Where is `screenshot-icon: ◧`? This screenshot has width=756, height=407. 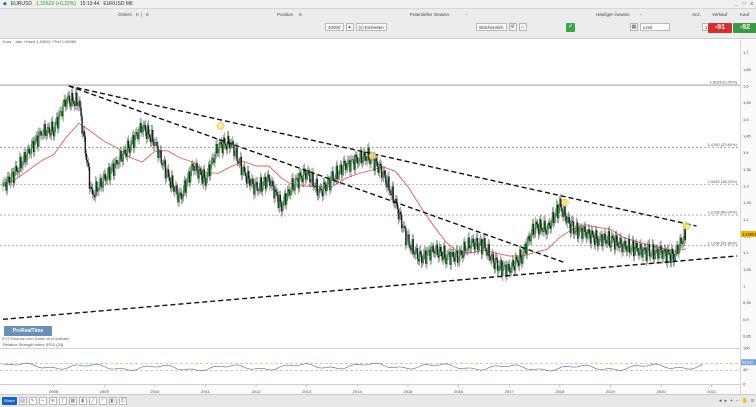
screenshot-icon: ◧ is located at coordinates (112, 401).